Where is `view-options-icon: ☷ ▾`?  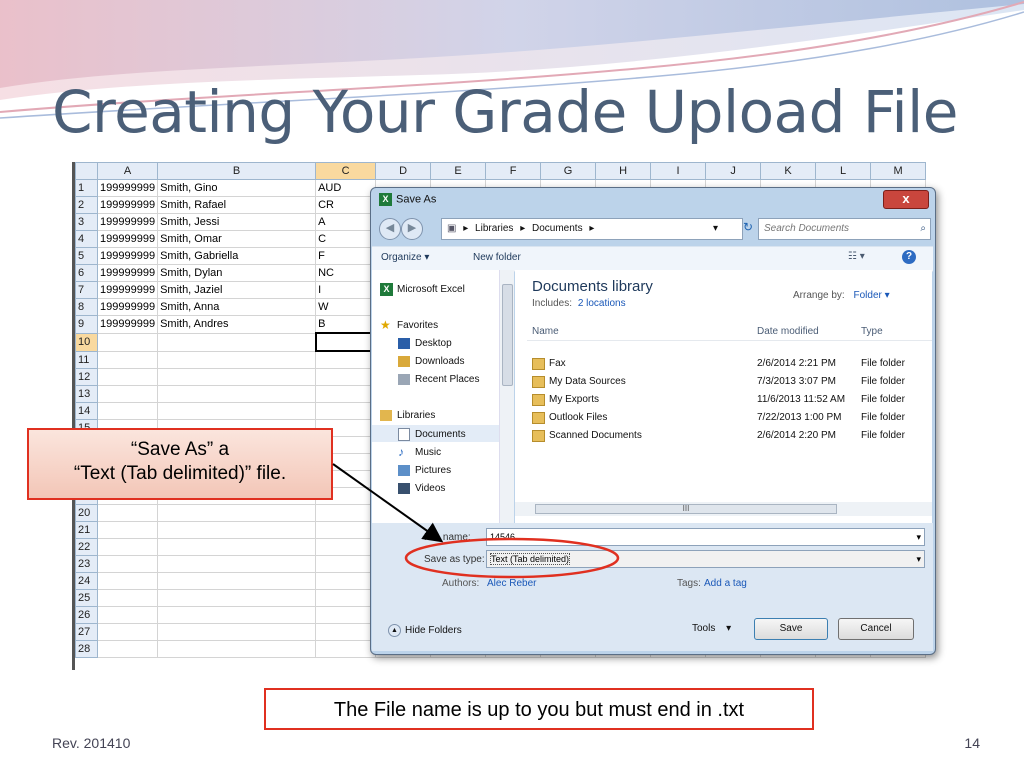
view-options-icon: ☷ ▾ is located at coordinates (856, 256).